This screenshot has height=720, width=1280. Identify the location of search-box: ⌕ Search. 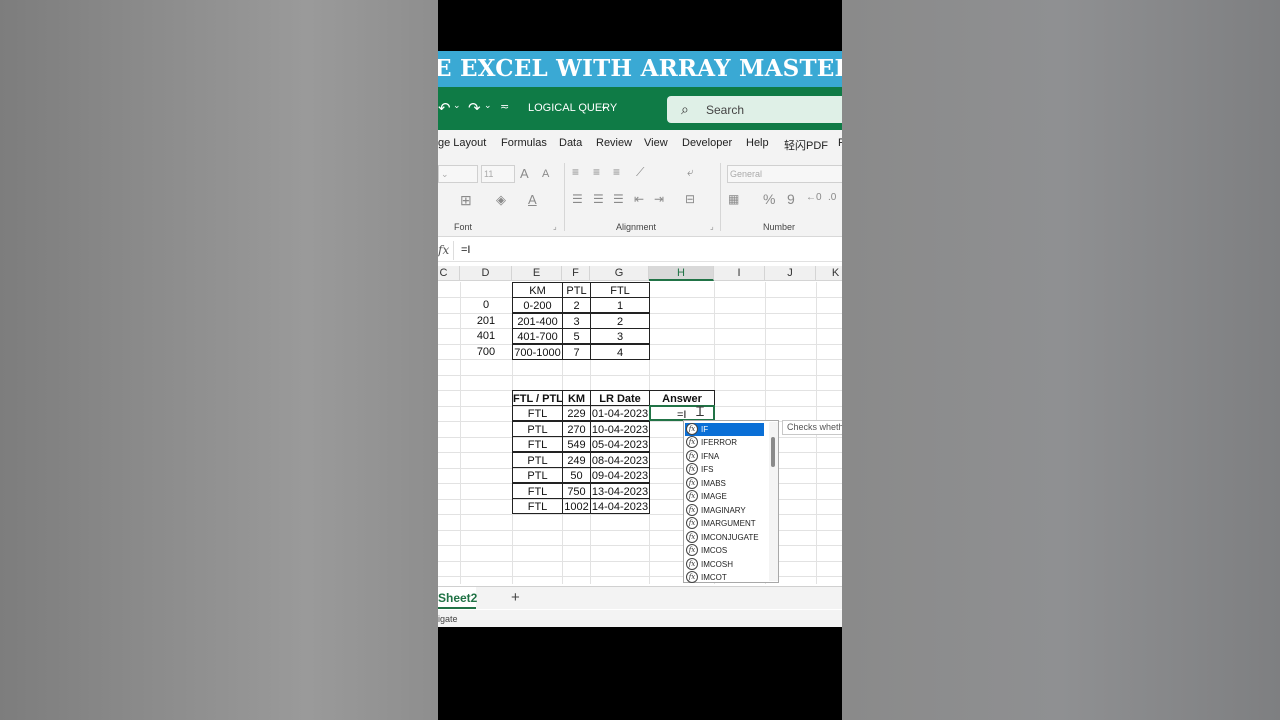
(754, 109).